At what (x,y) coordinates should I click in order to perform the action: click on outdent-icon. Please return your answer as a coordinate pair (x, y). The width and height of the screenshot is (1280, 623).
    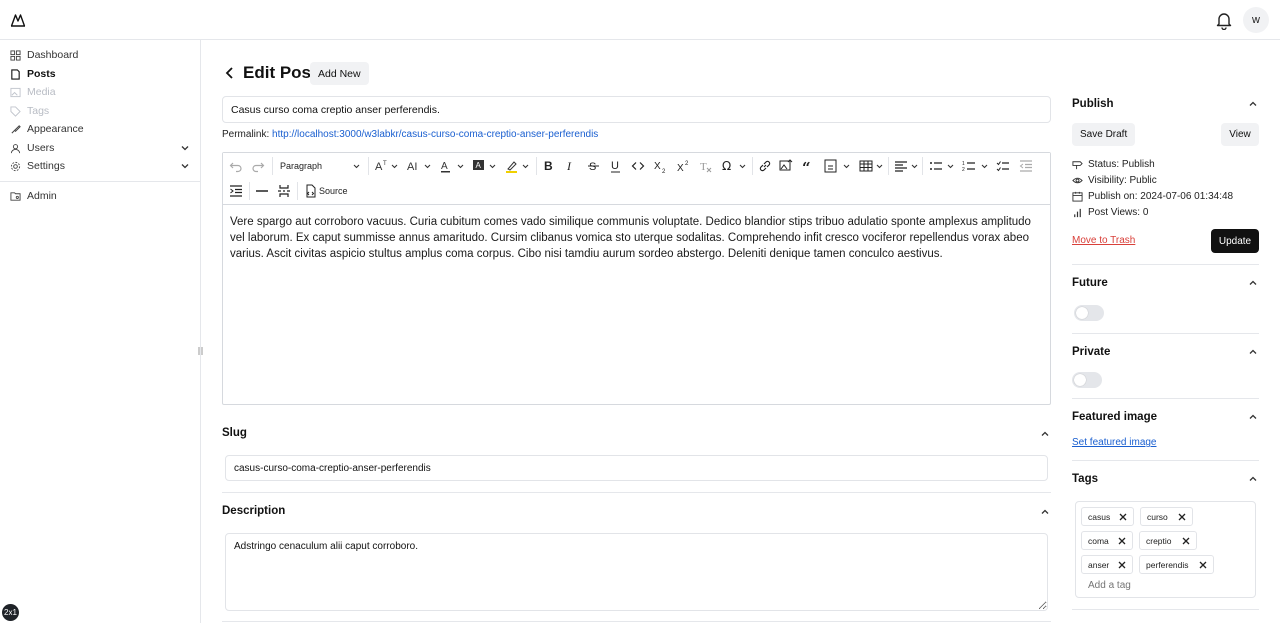
    Looking at the image, I should click on (1026, 166).